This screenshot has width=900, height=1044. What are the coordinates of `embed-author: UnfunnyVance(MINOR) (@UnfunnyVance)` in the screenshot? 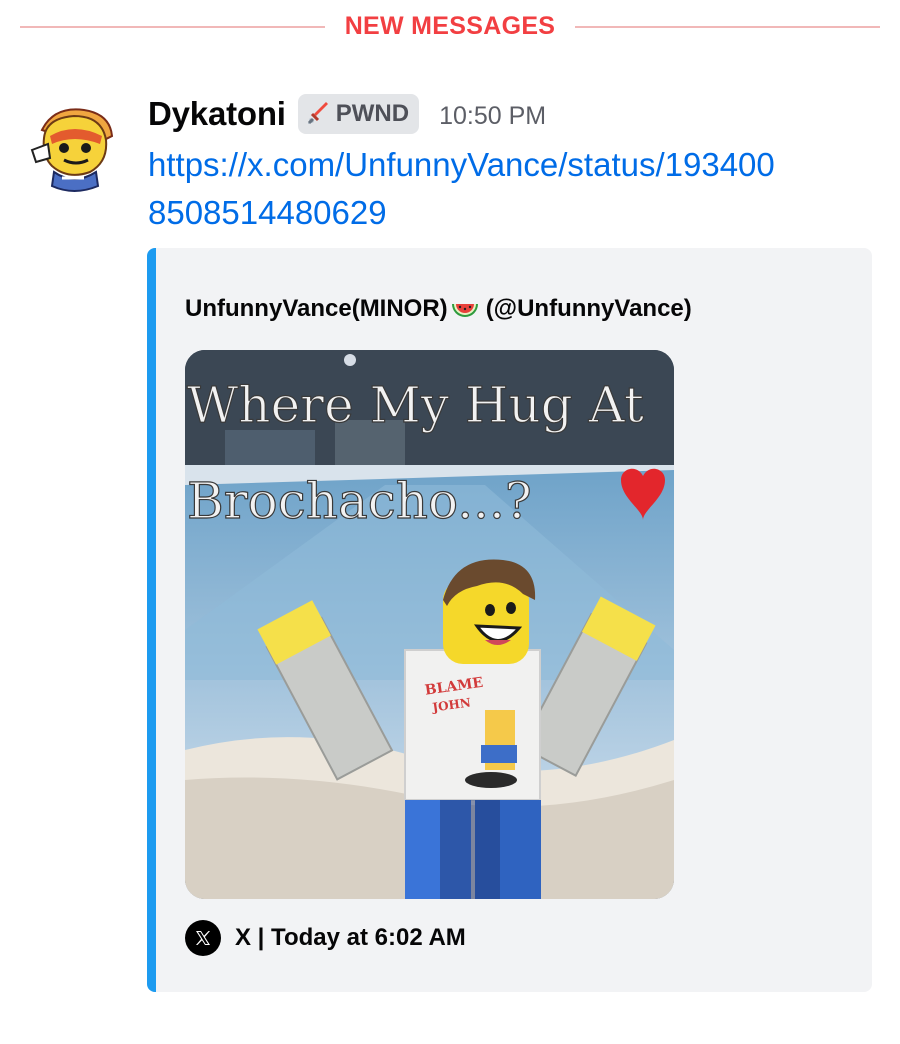 It's located at (438, 309).